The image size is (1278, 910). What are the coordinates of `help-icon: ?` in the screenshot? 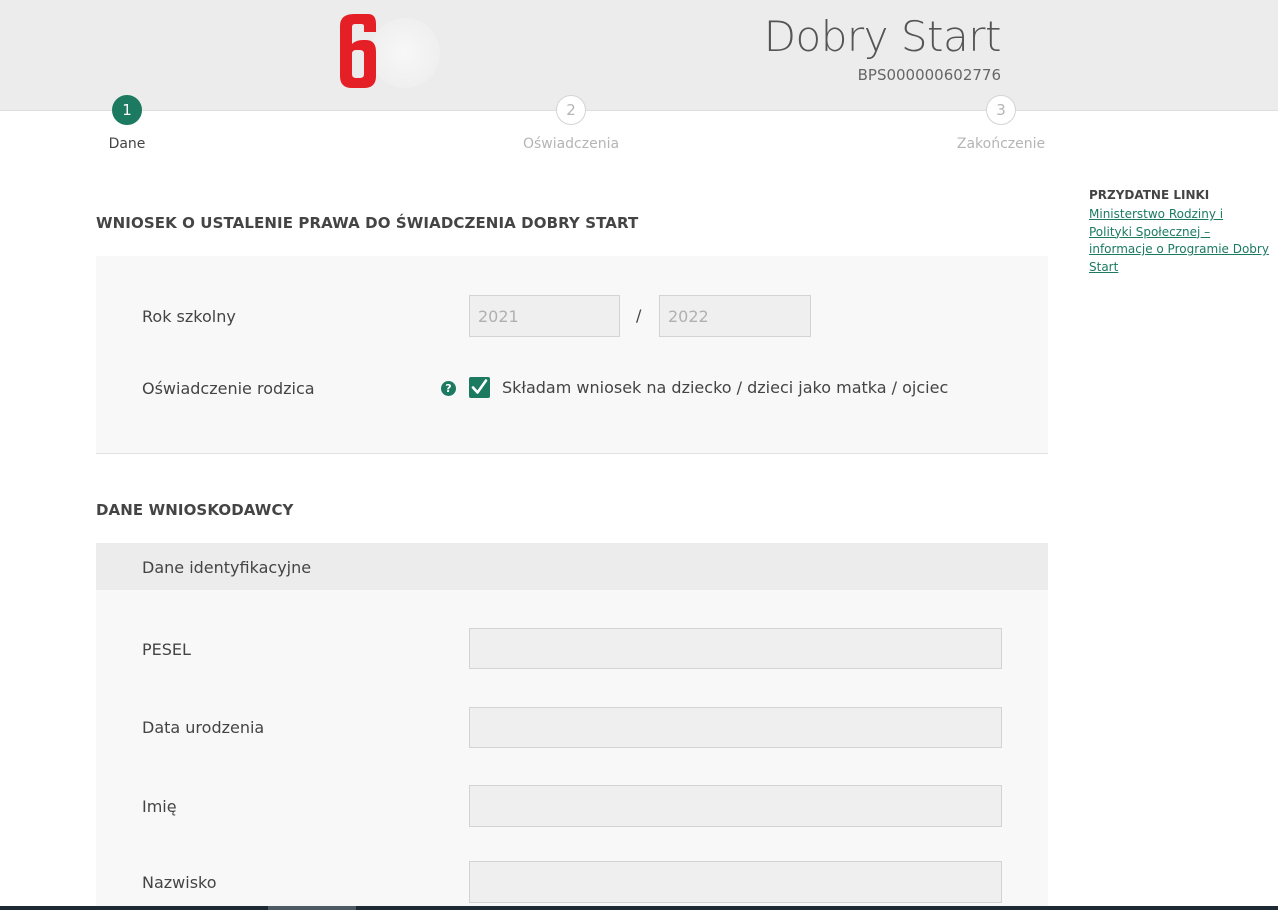 It's located at (448, 388).